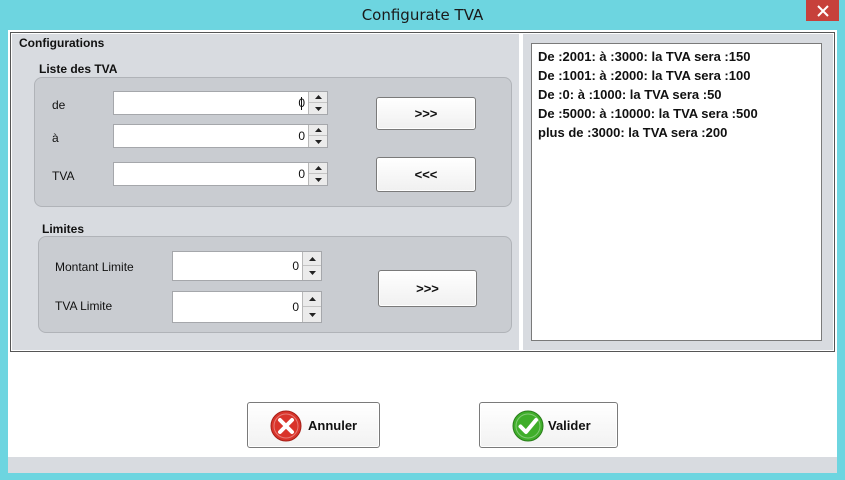 Image resolution: width=845 pixels, height=480 pixels. I want to click on de-spinner: 0, so click(220, 103).